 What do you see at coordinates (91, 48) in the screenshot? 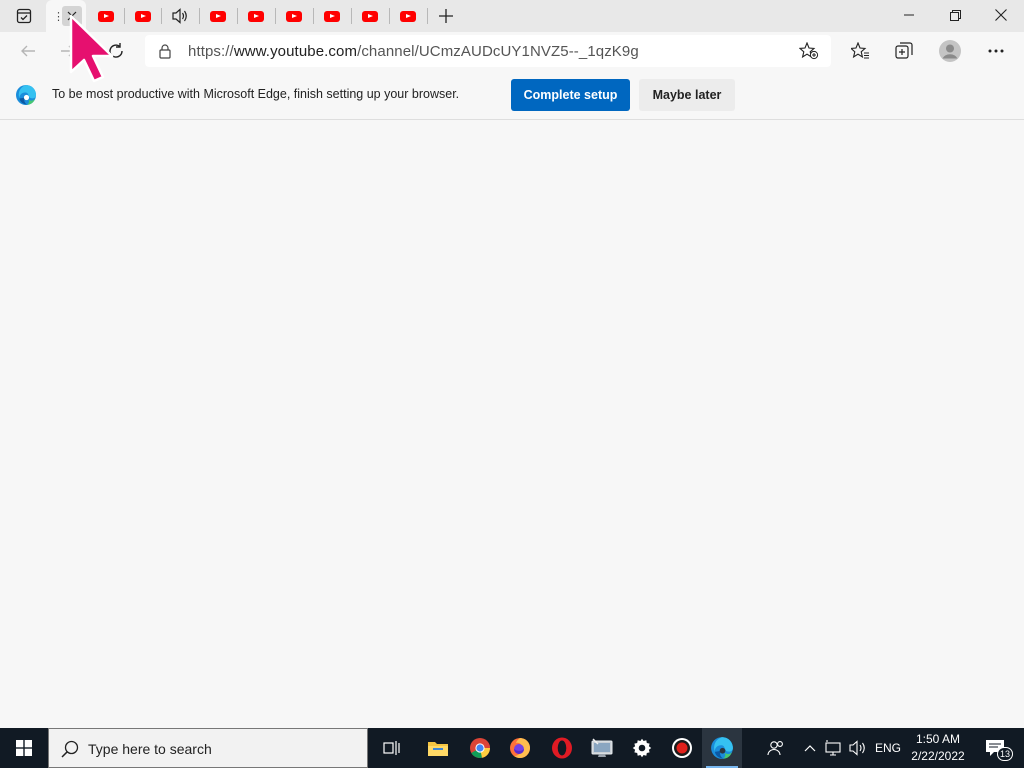
I see `mouse-cursor-icon` at bounding box center [91, 48].